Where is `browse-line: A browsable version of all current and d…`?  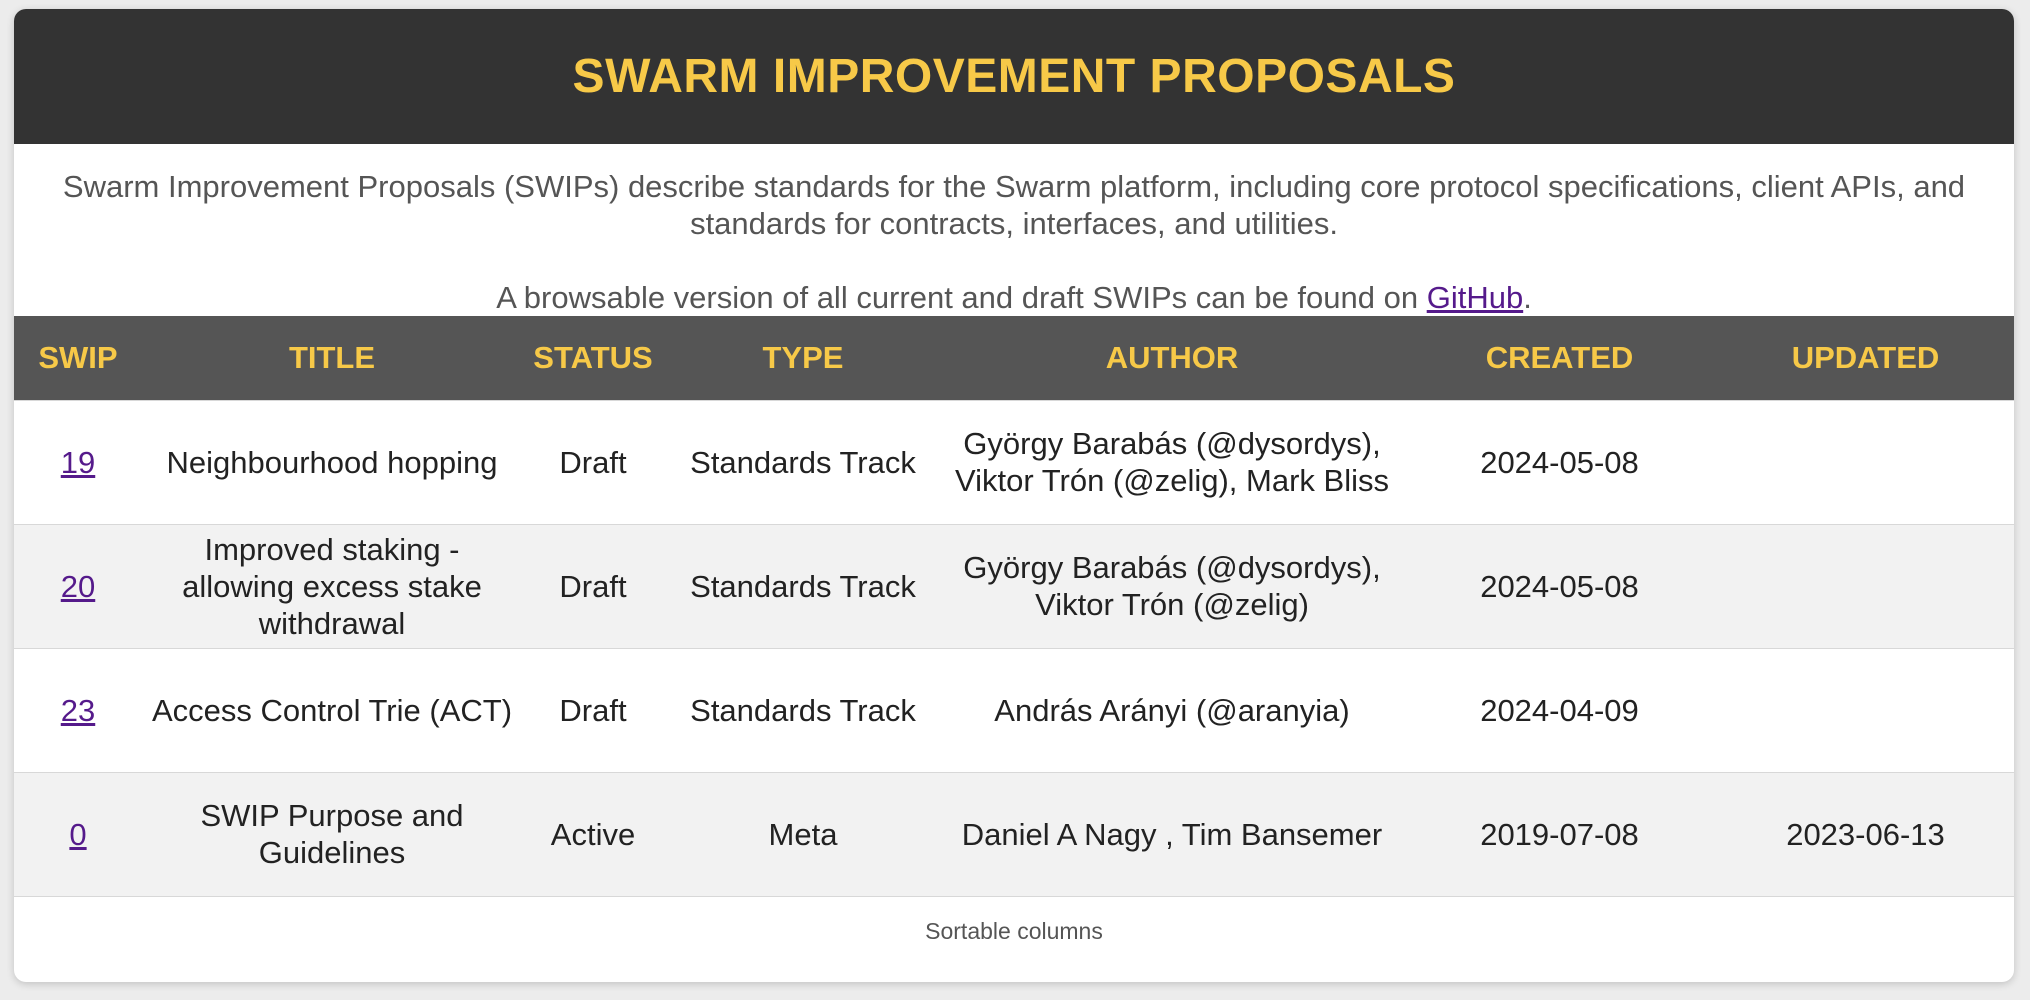 browse-line: A browsable version of all current and d… is located at coordinates (1014, 297).